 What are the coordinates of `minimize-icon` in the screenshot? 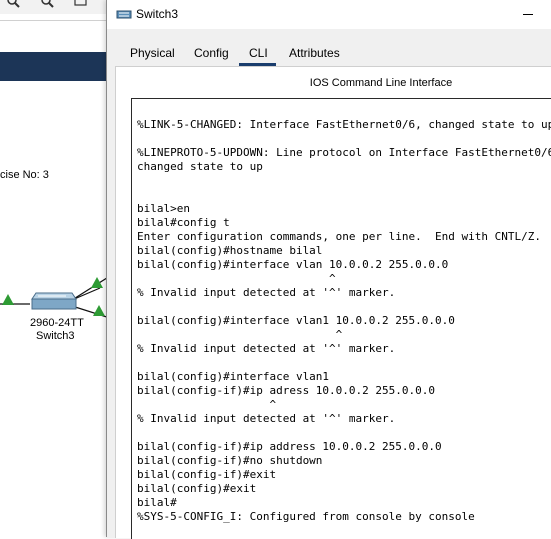 It's located at (528, 14).